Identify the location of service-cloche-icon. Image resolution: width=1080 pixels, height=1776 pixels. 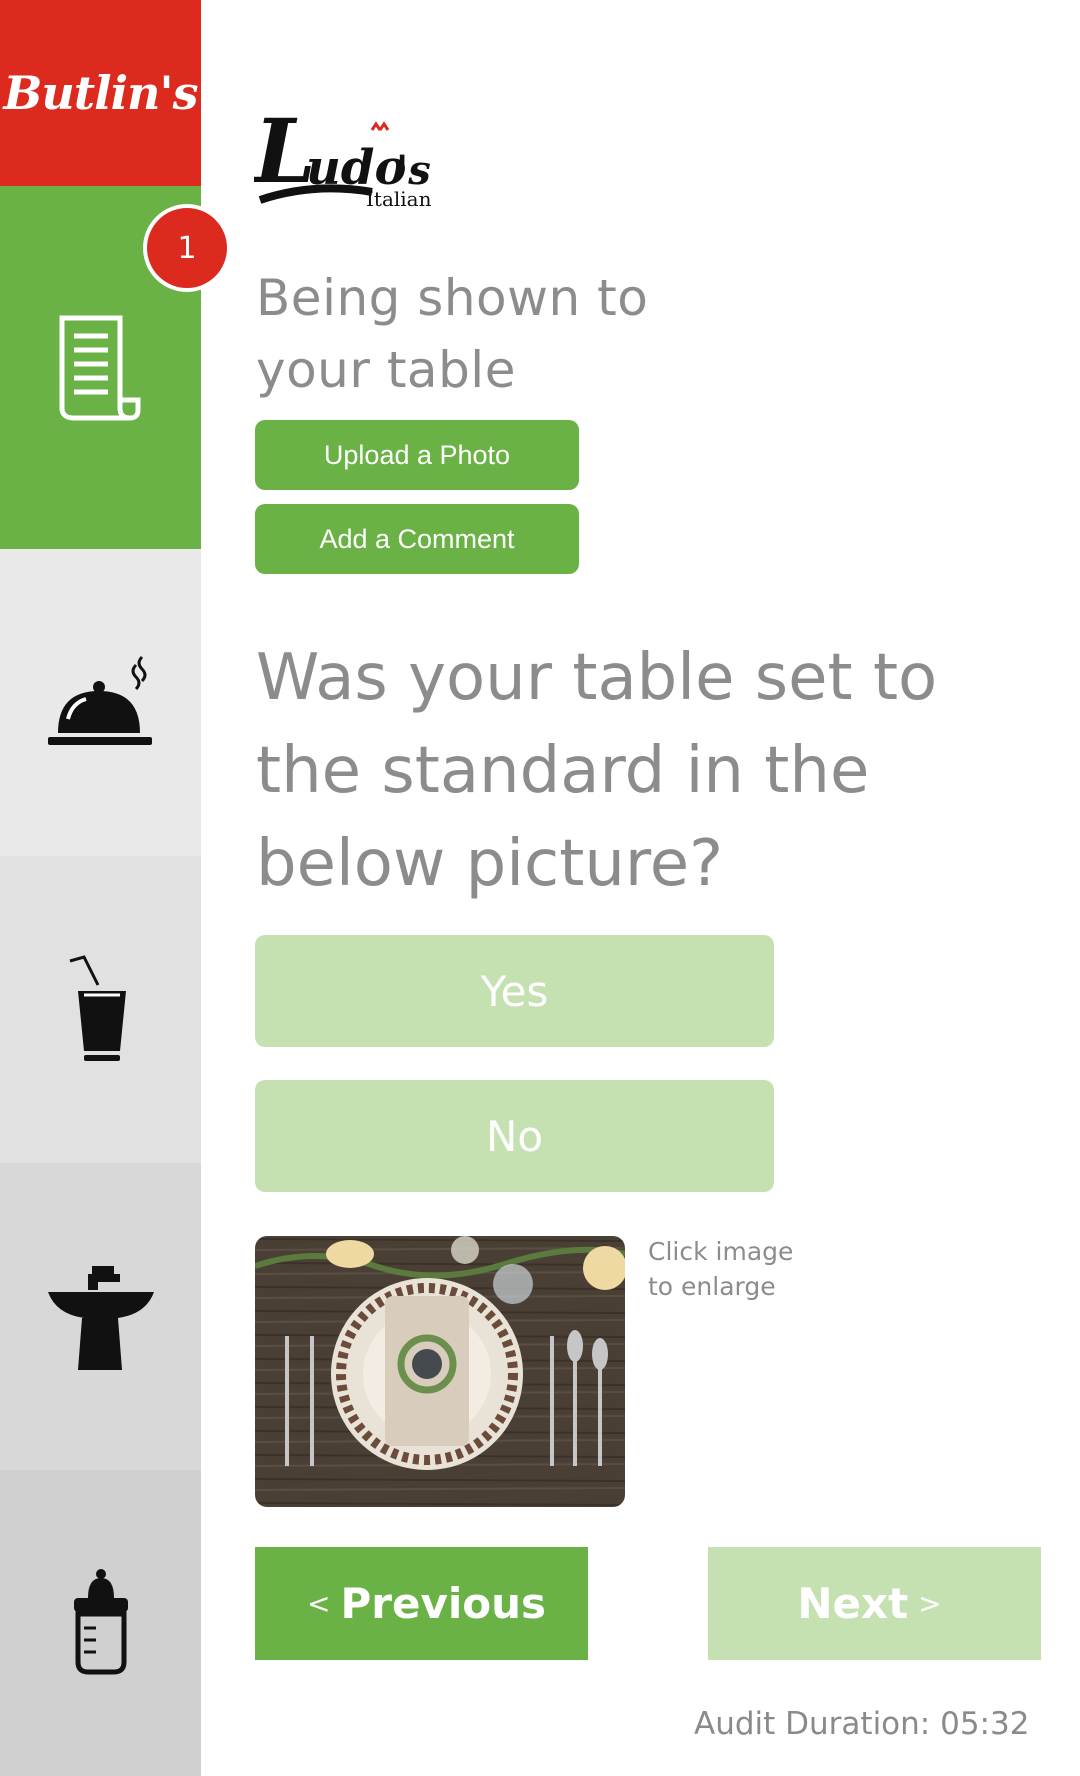
(99, 700).